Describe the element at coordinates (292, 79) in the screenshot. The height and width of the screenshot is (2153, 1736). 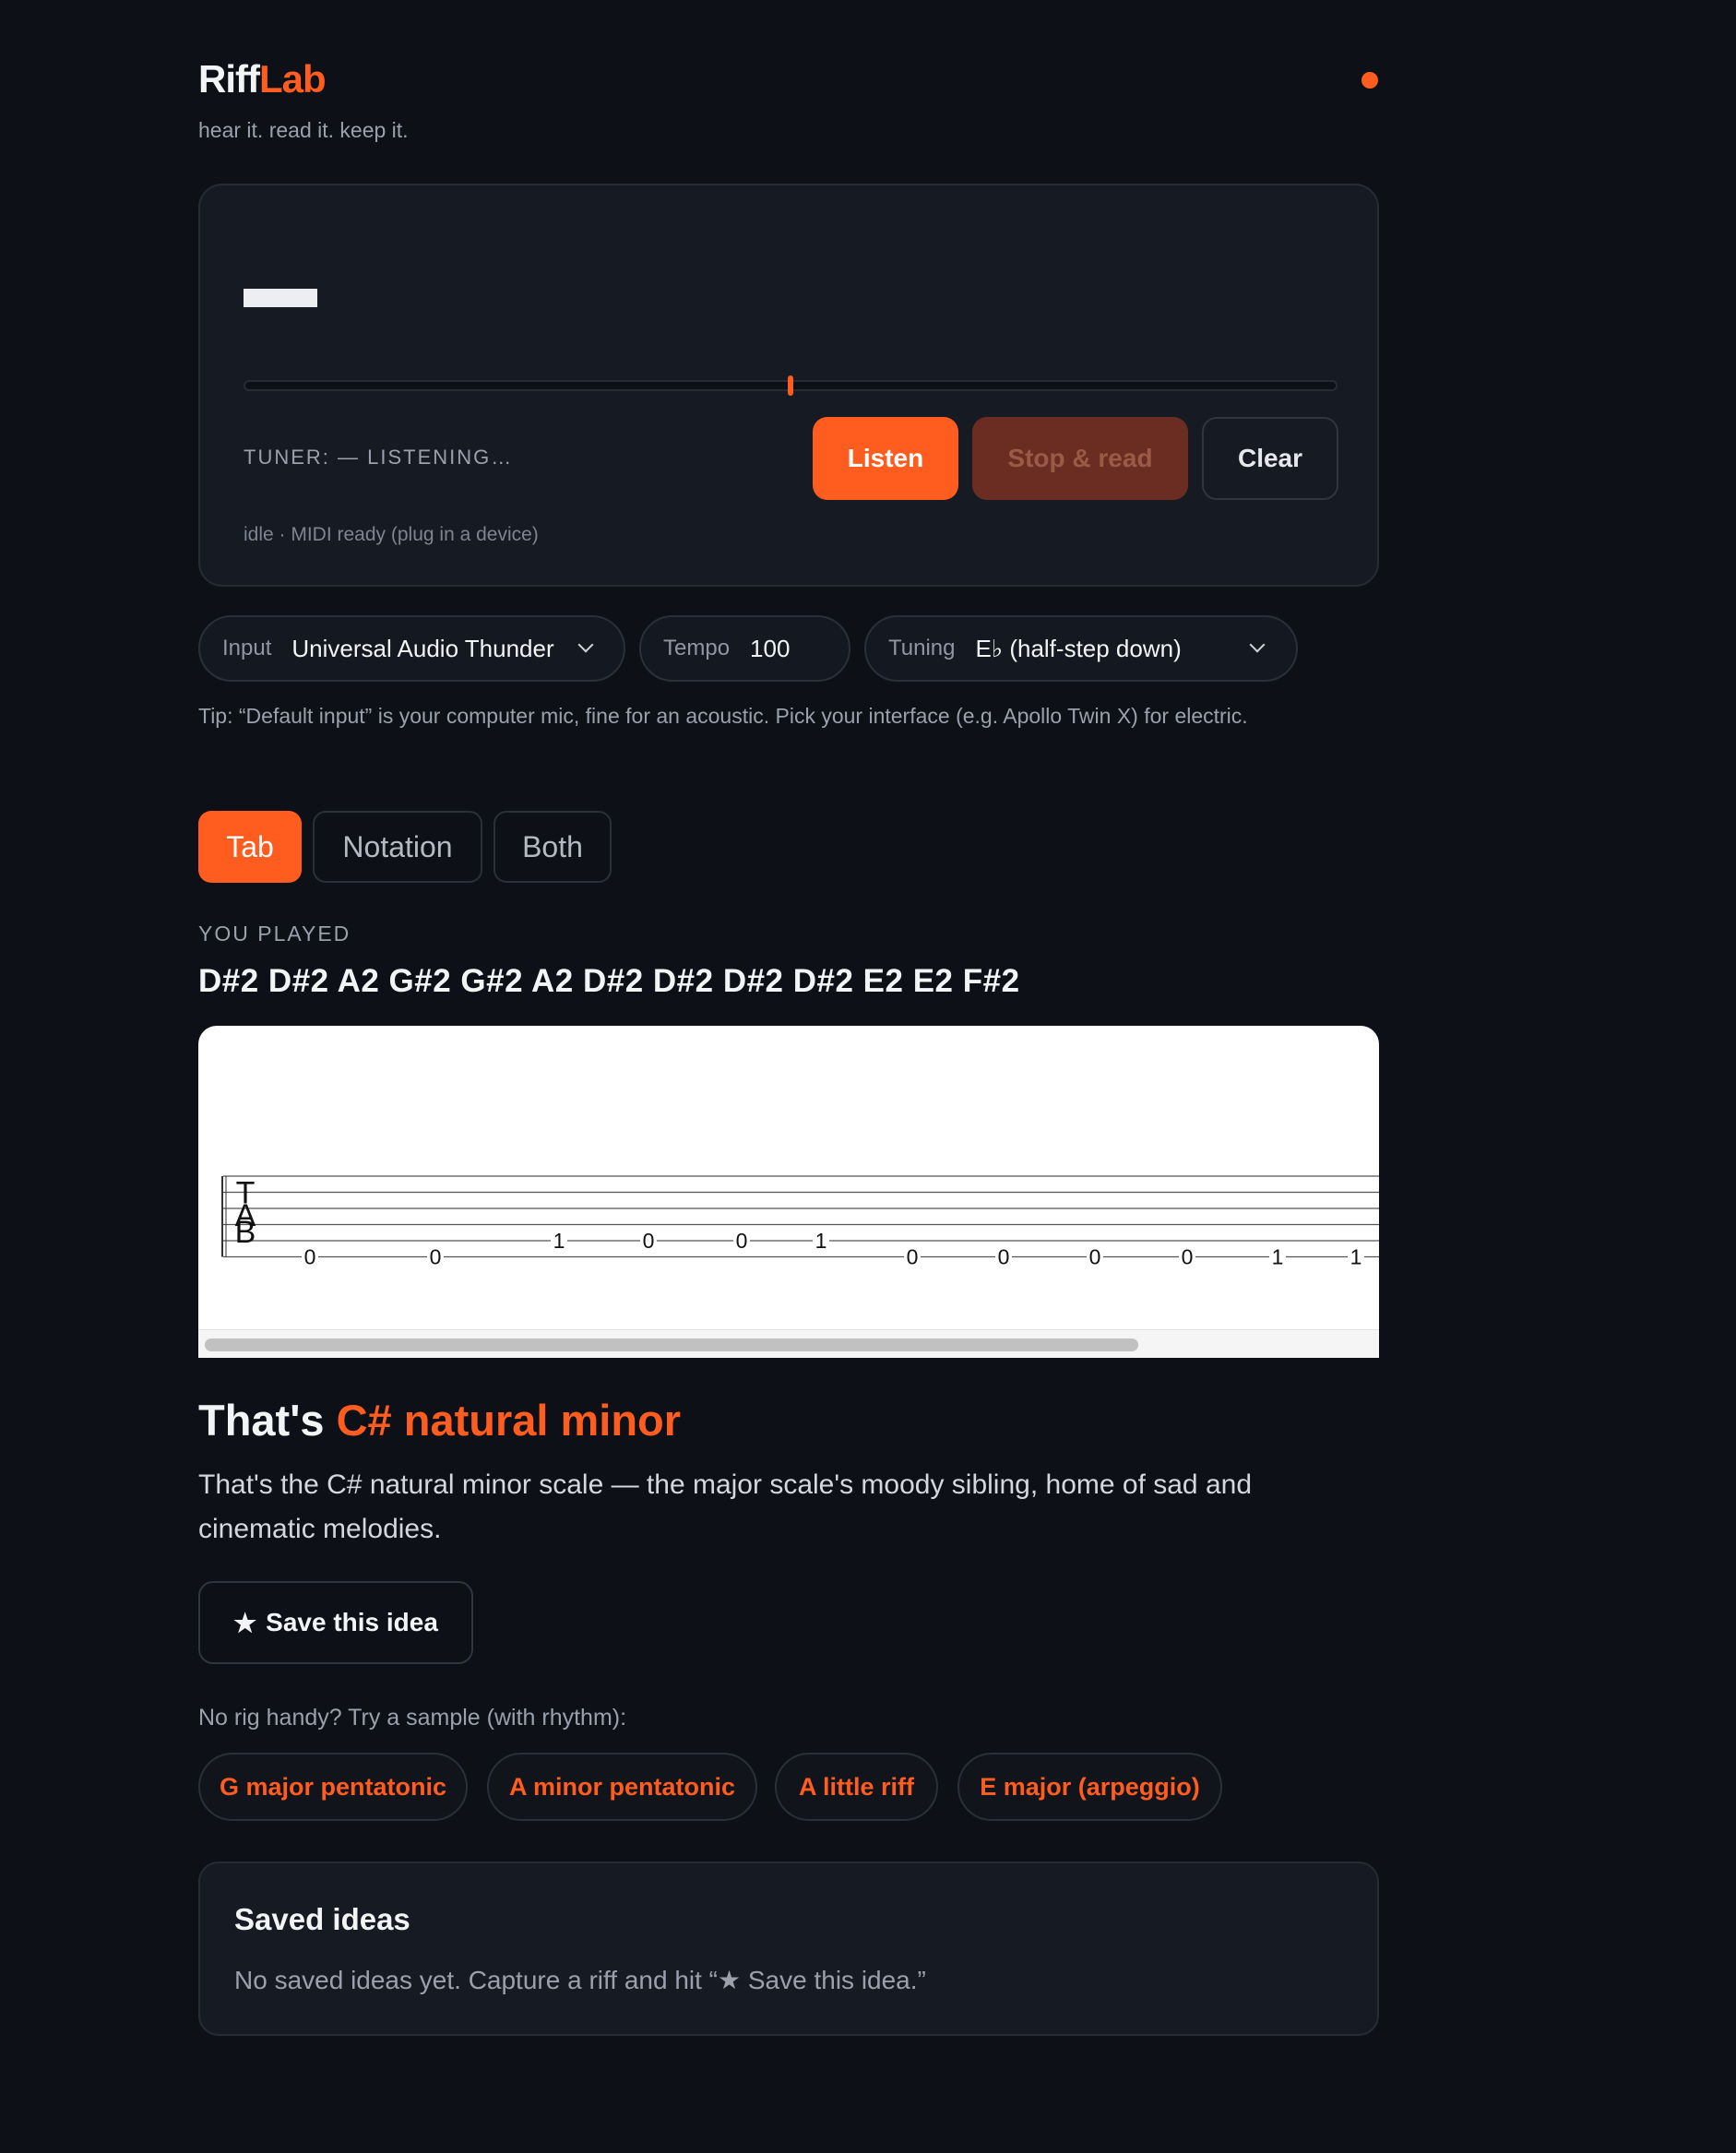
I see `brand-name-lab: Lab` at that location.